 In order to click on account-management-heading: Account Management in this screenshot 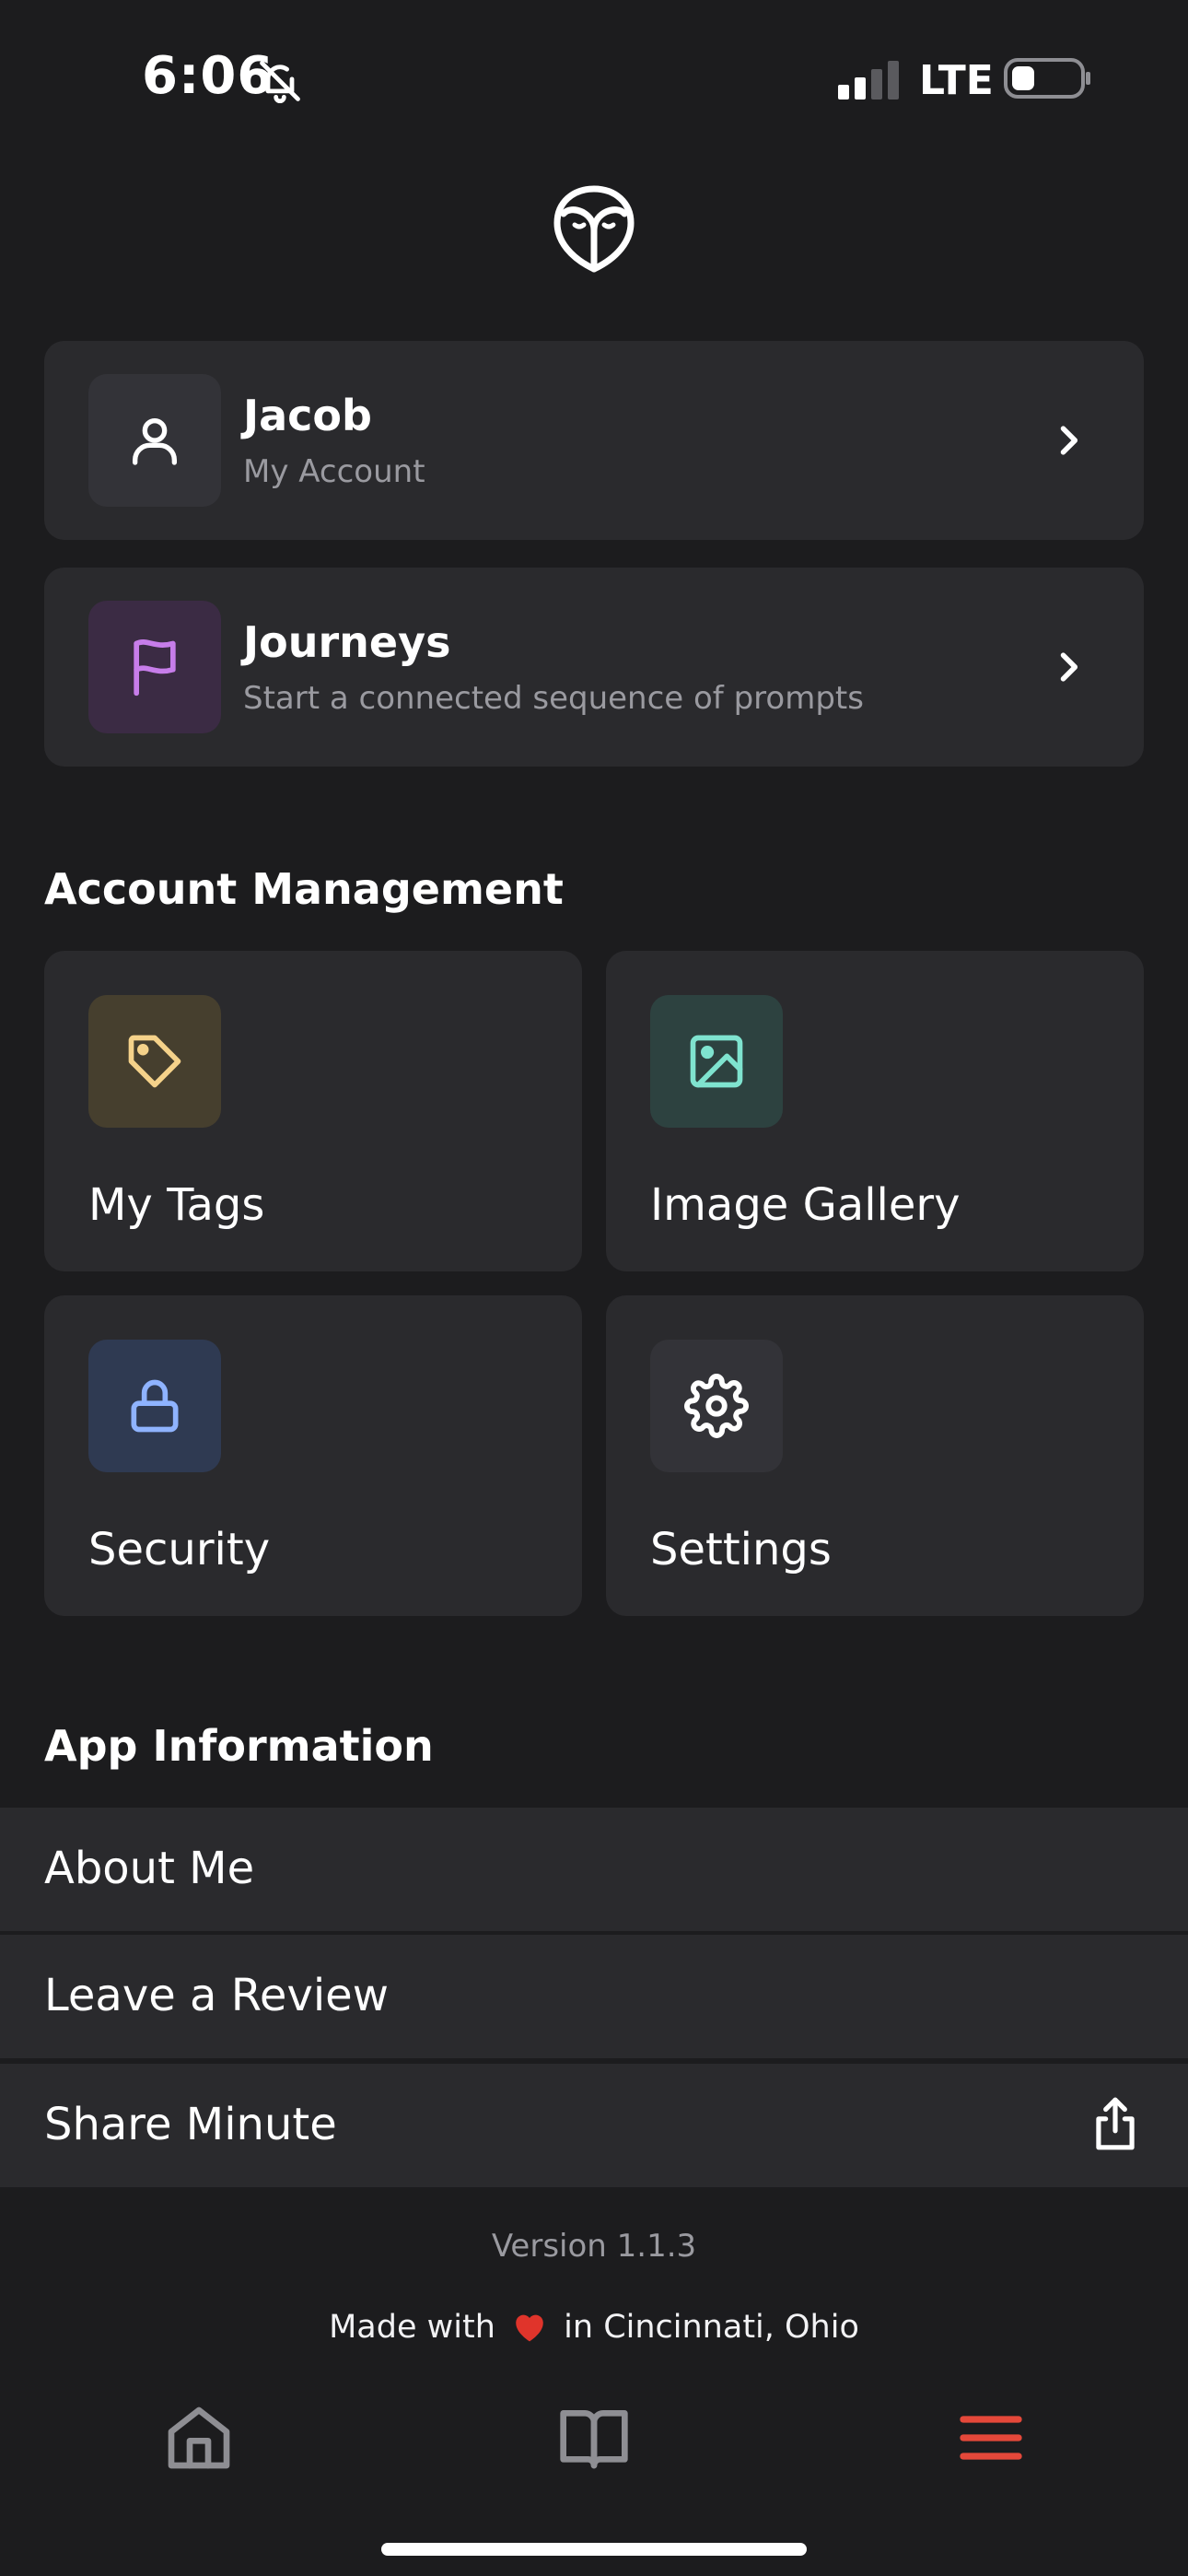, I will do `click(304, 889)`.